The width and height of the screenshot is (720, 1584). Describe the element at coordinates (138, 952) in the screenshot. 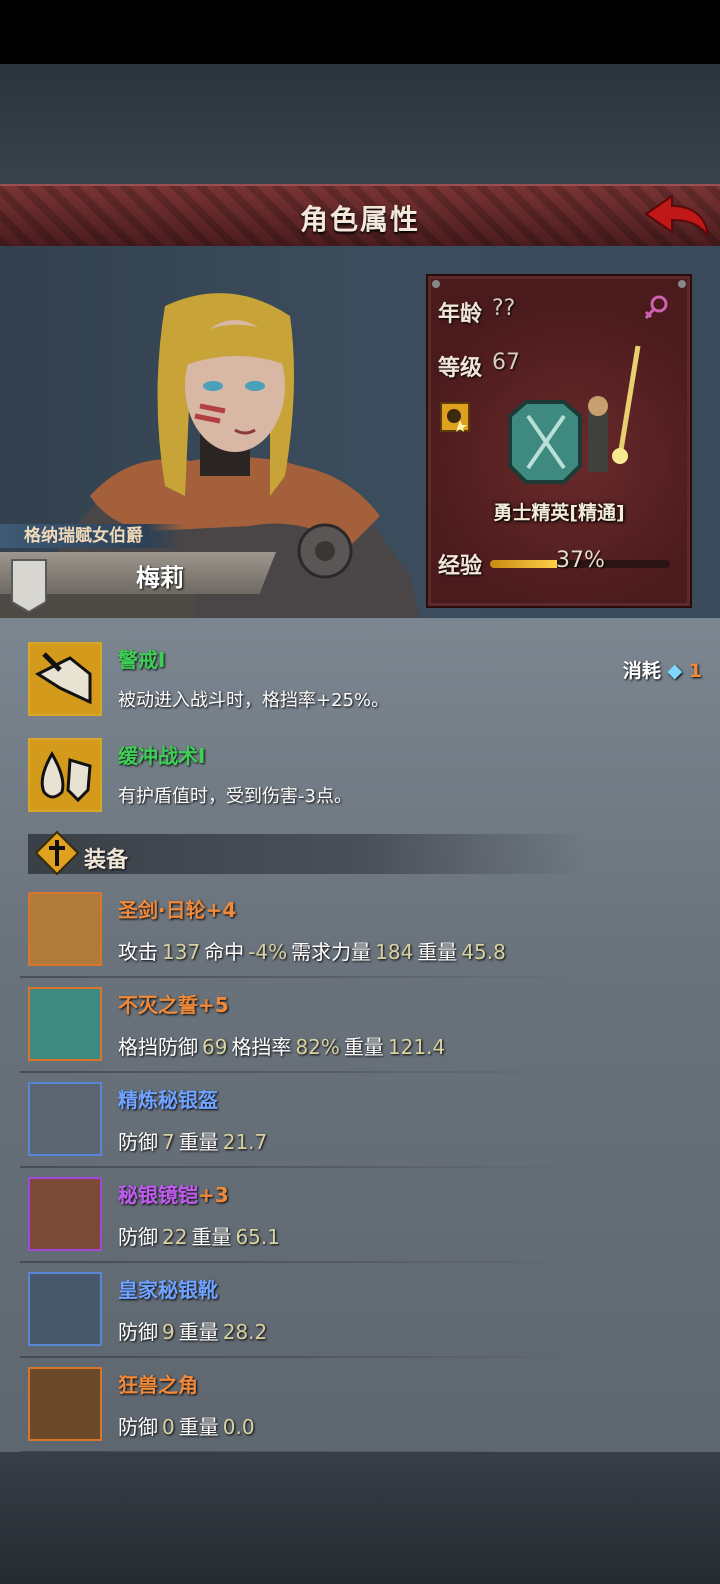

I see `stat-label: 攻击` at that location.